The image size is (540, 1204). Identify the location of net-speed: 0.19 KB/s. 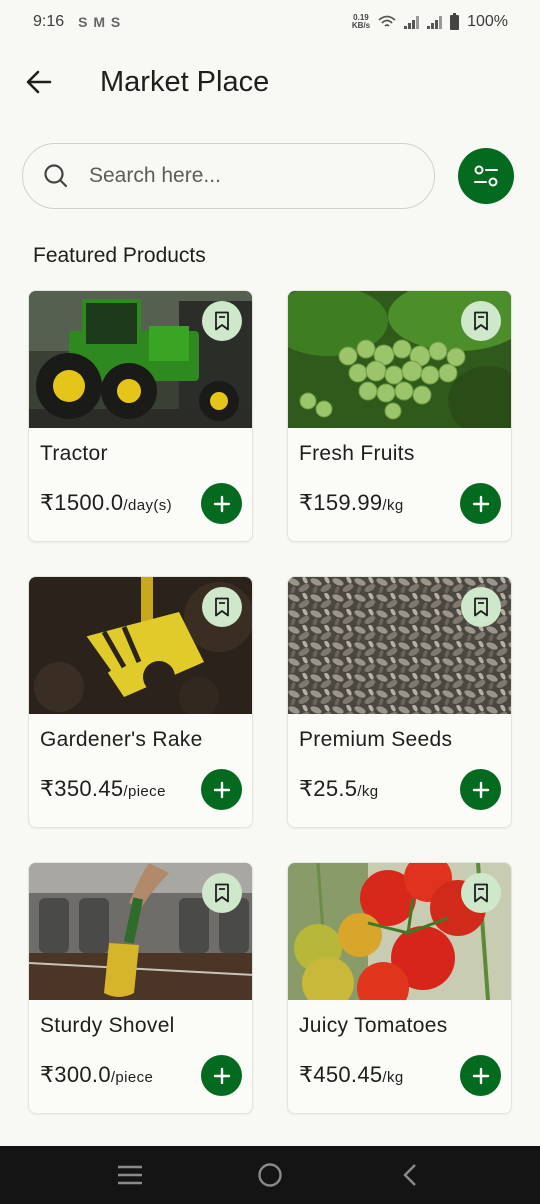
(361, 21).